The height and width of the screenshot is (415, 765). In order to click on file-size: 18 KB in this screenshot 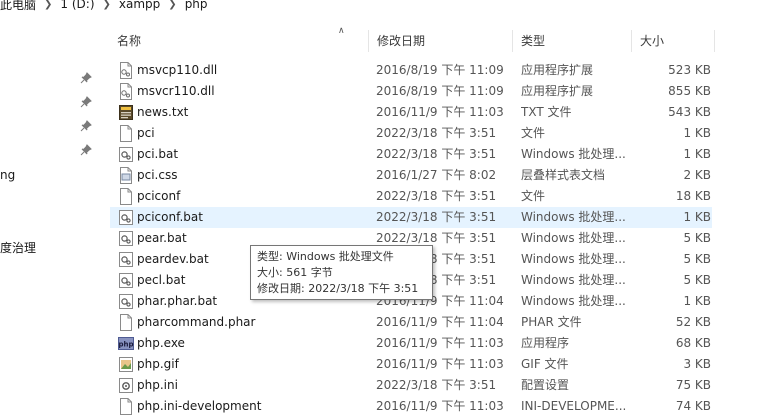, I will do `click(693, 196)`.